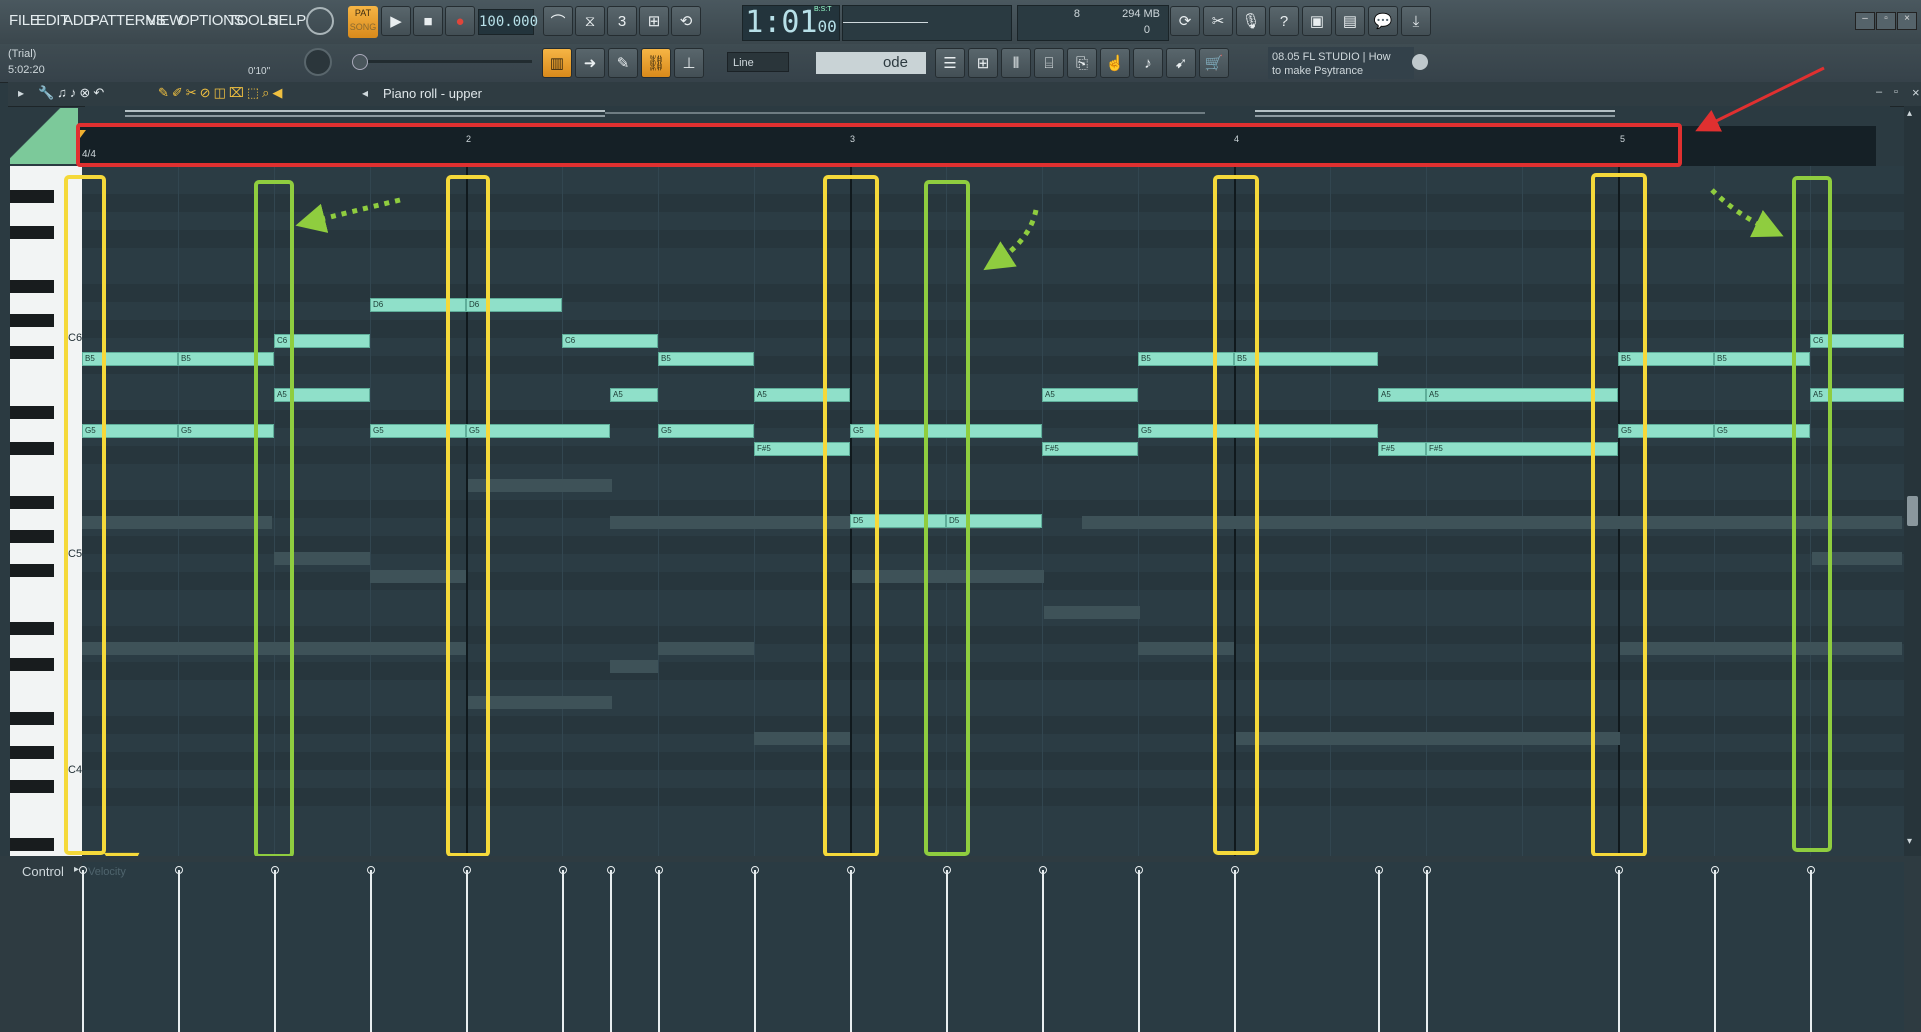 The width and height of the screenshot is (1921, 1032). I want to click on draw-tools-icons: ✎✐✂⊘◫⌧⬚⌕◀, so click(221, 93).